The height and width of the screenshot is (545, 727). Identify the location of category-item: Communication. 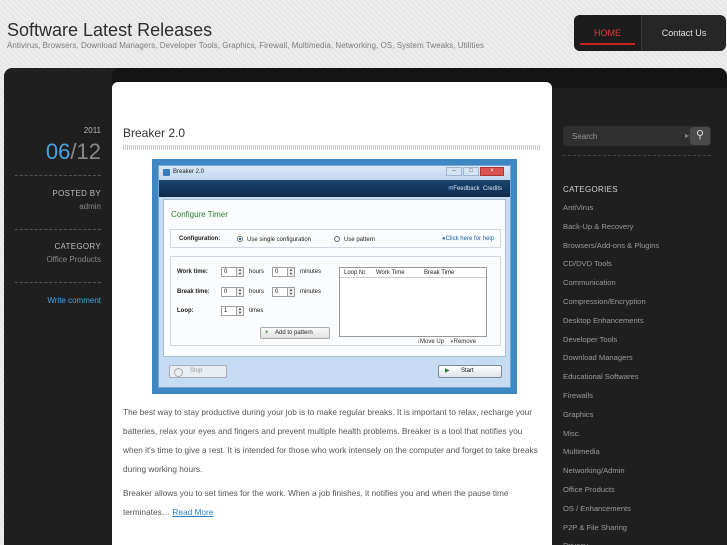
(638, 287).